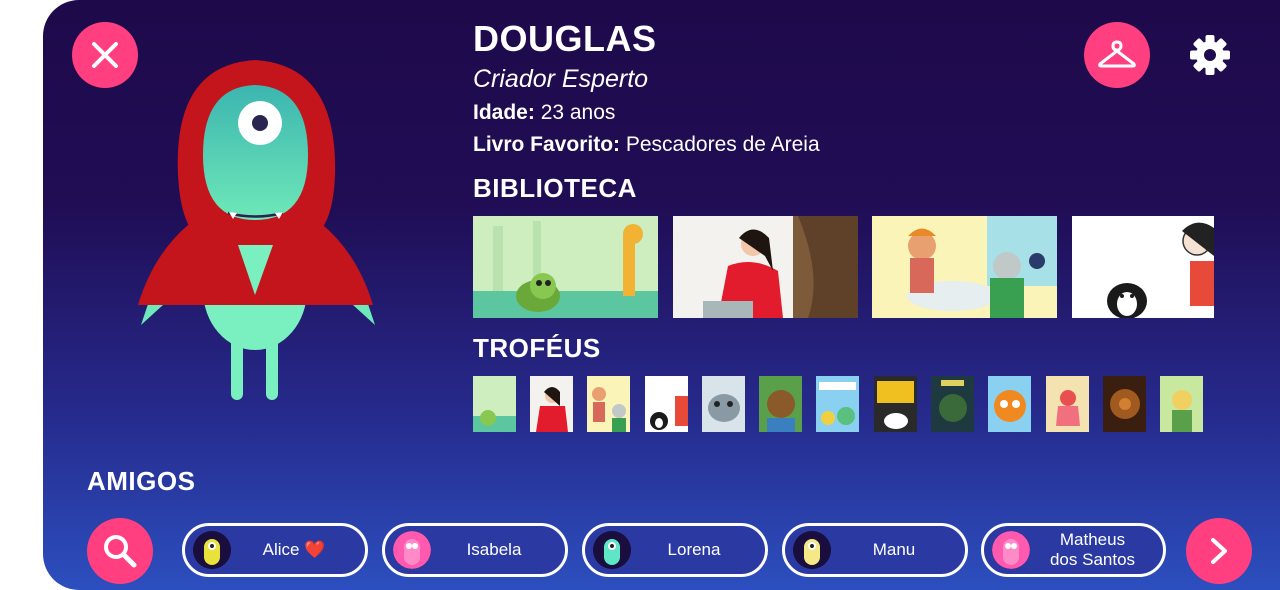  I want to click on wardrobe-button, so click(1117, 55).